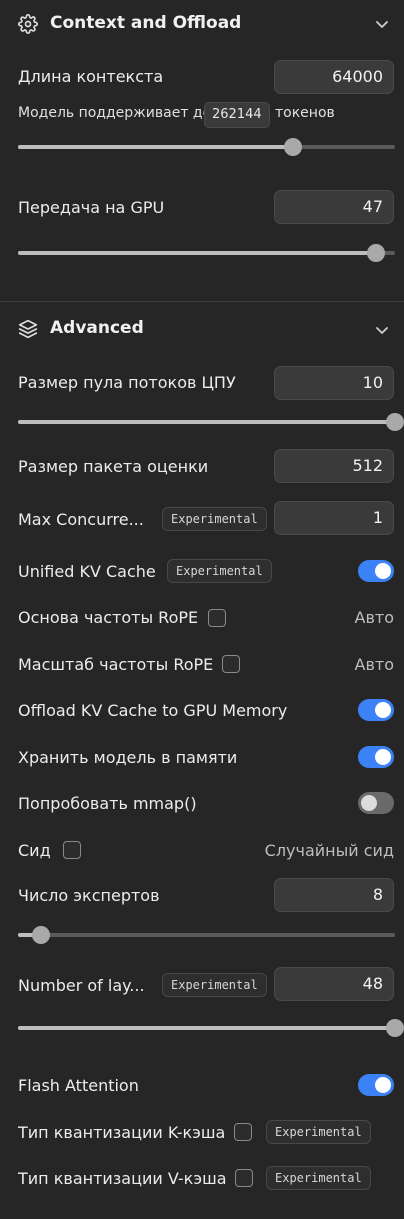  I want to click on rope-scale-value: Авто, so click(374, 664).